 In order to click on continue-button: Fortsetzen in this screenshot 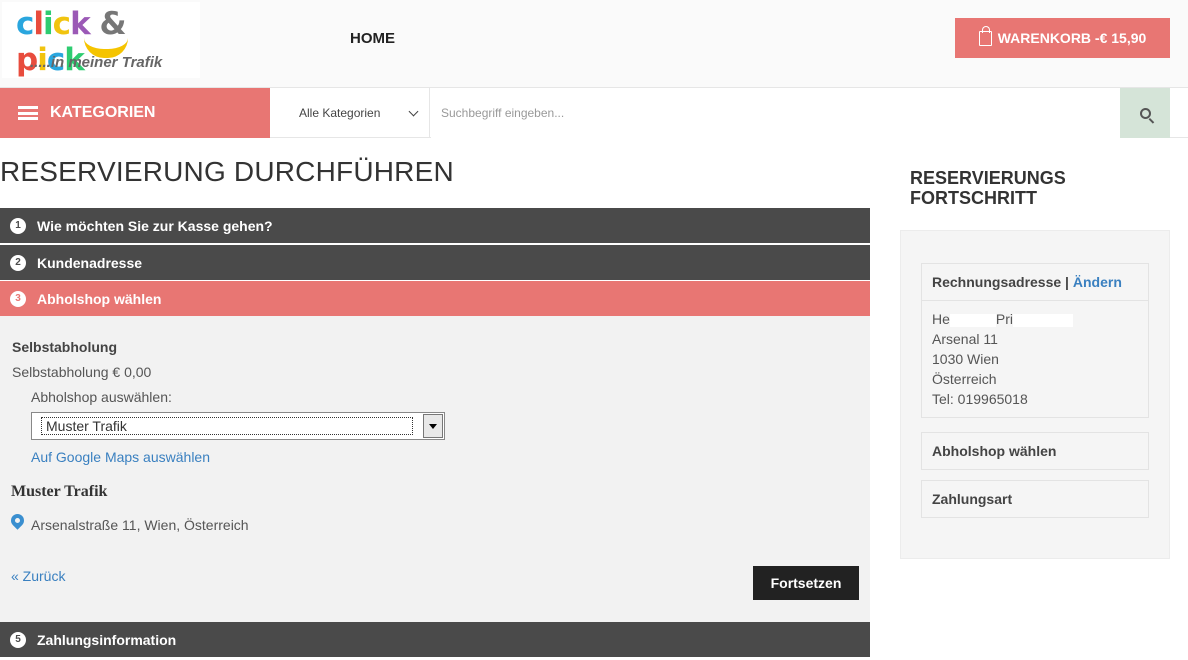, I will do `click(806, 583)`.